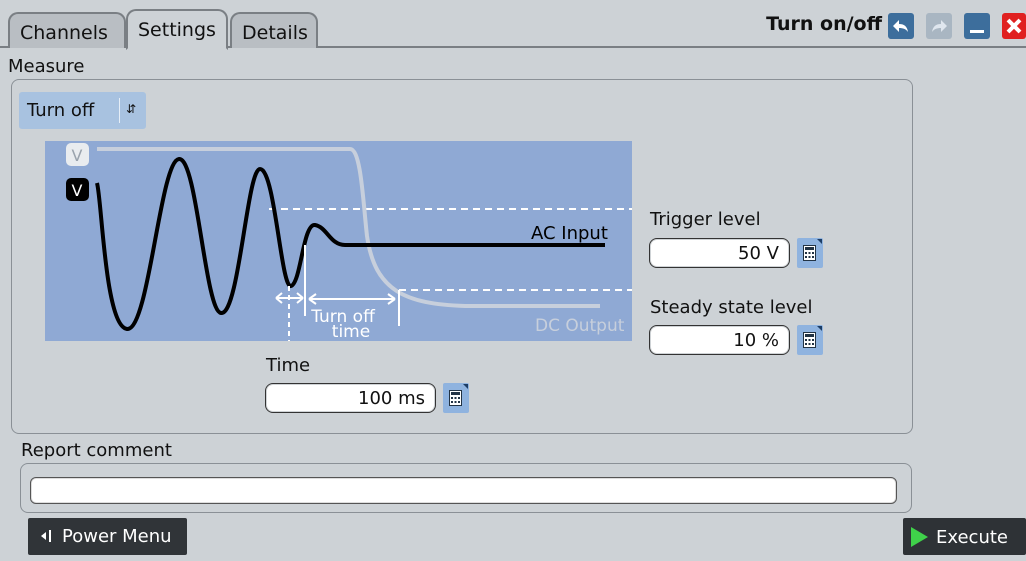  What do you see at coordinates (46, 66) in the screenshot?
I see `measure-section-label: Measure` at bounding box center [46, 66].